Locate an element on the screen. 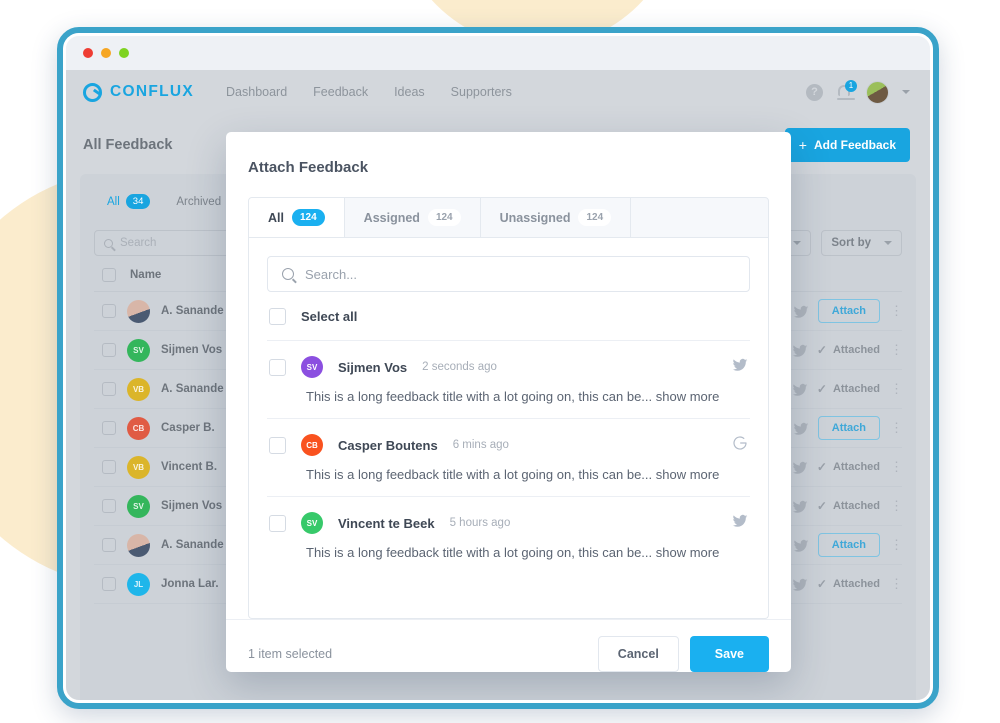 This screenshot has height=723, width=1000. feedback-item-header: SV Vincent te Beek 5 hours ago is located at coordinates (508, 523).